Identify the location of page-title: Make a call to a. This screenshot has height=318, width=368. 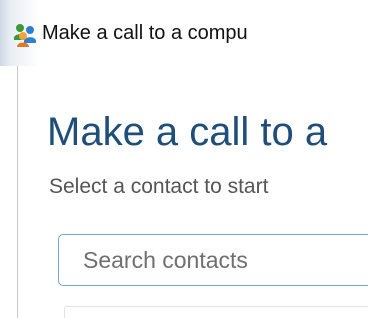
(187, 132).